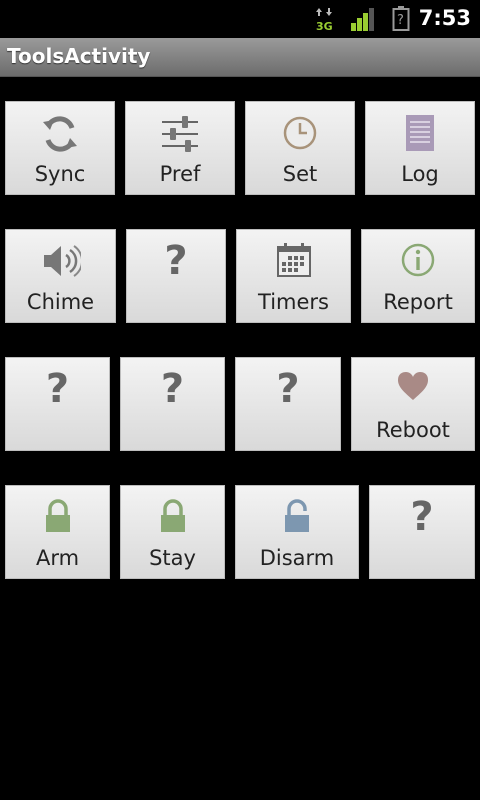 The image size is (480, 800). I want to click on network-type-label: 3G, so click(324, 26).